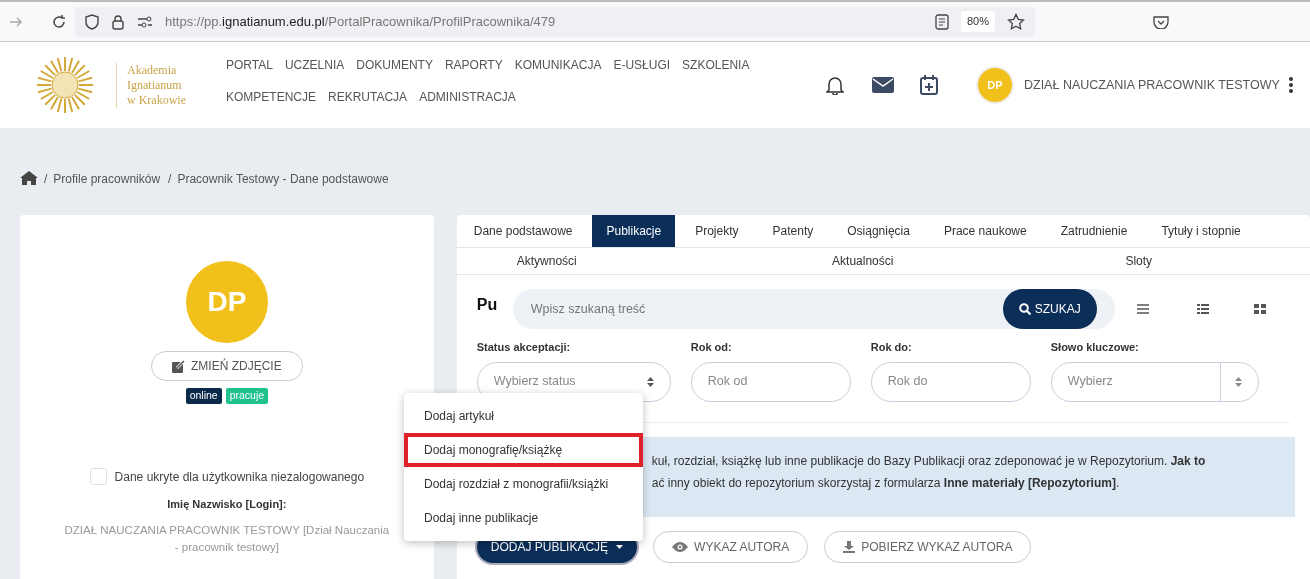 The width and height of the screenshot is (1310, 579). Describe the element at coordinates (891, 347) in the screenshot. I see `filter-label: Rok do:` at that location.